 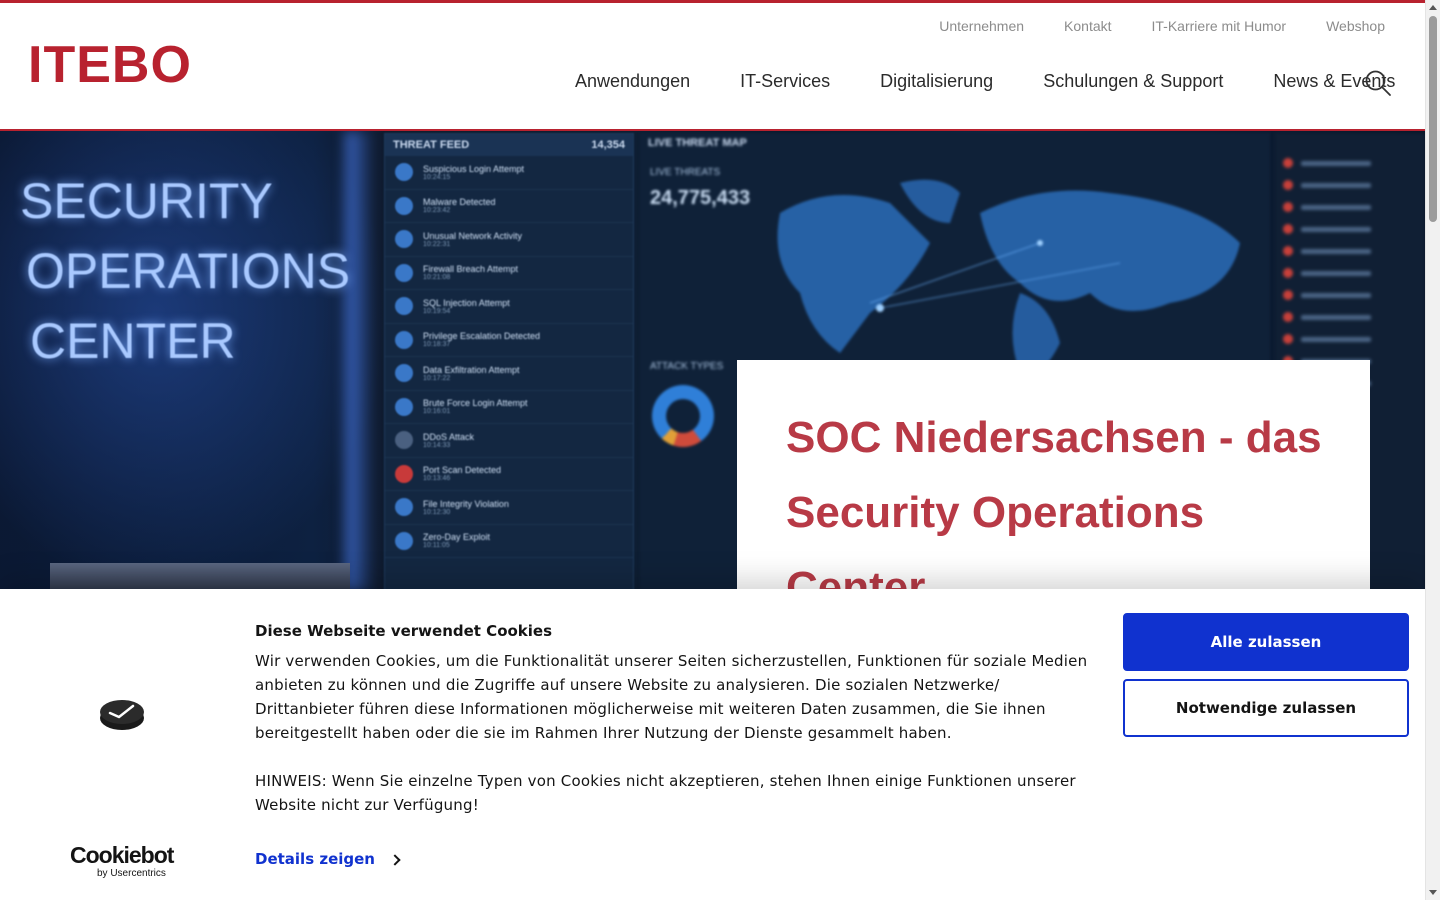 I want to click on feed-item: SQL Injection Attempt 10:19:54, so click(x=509, y=307).